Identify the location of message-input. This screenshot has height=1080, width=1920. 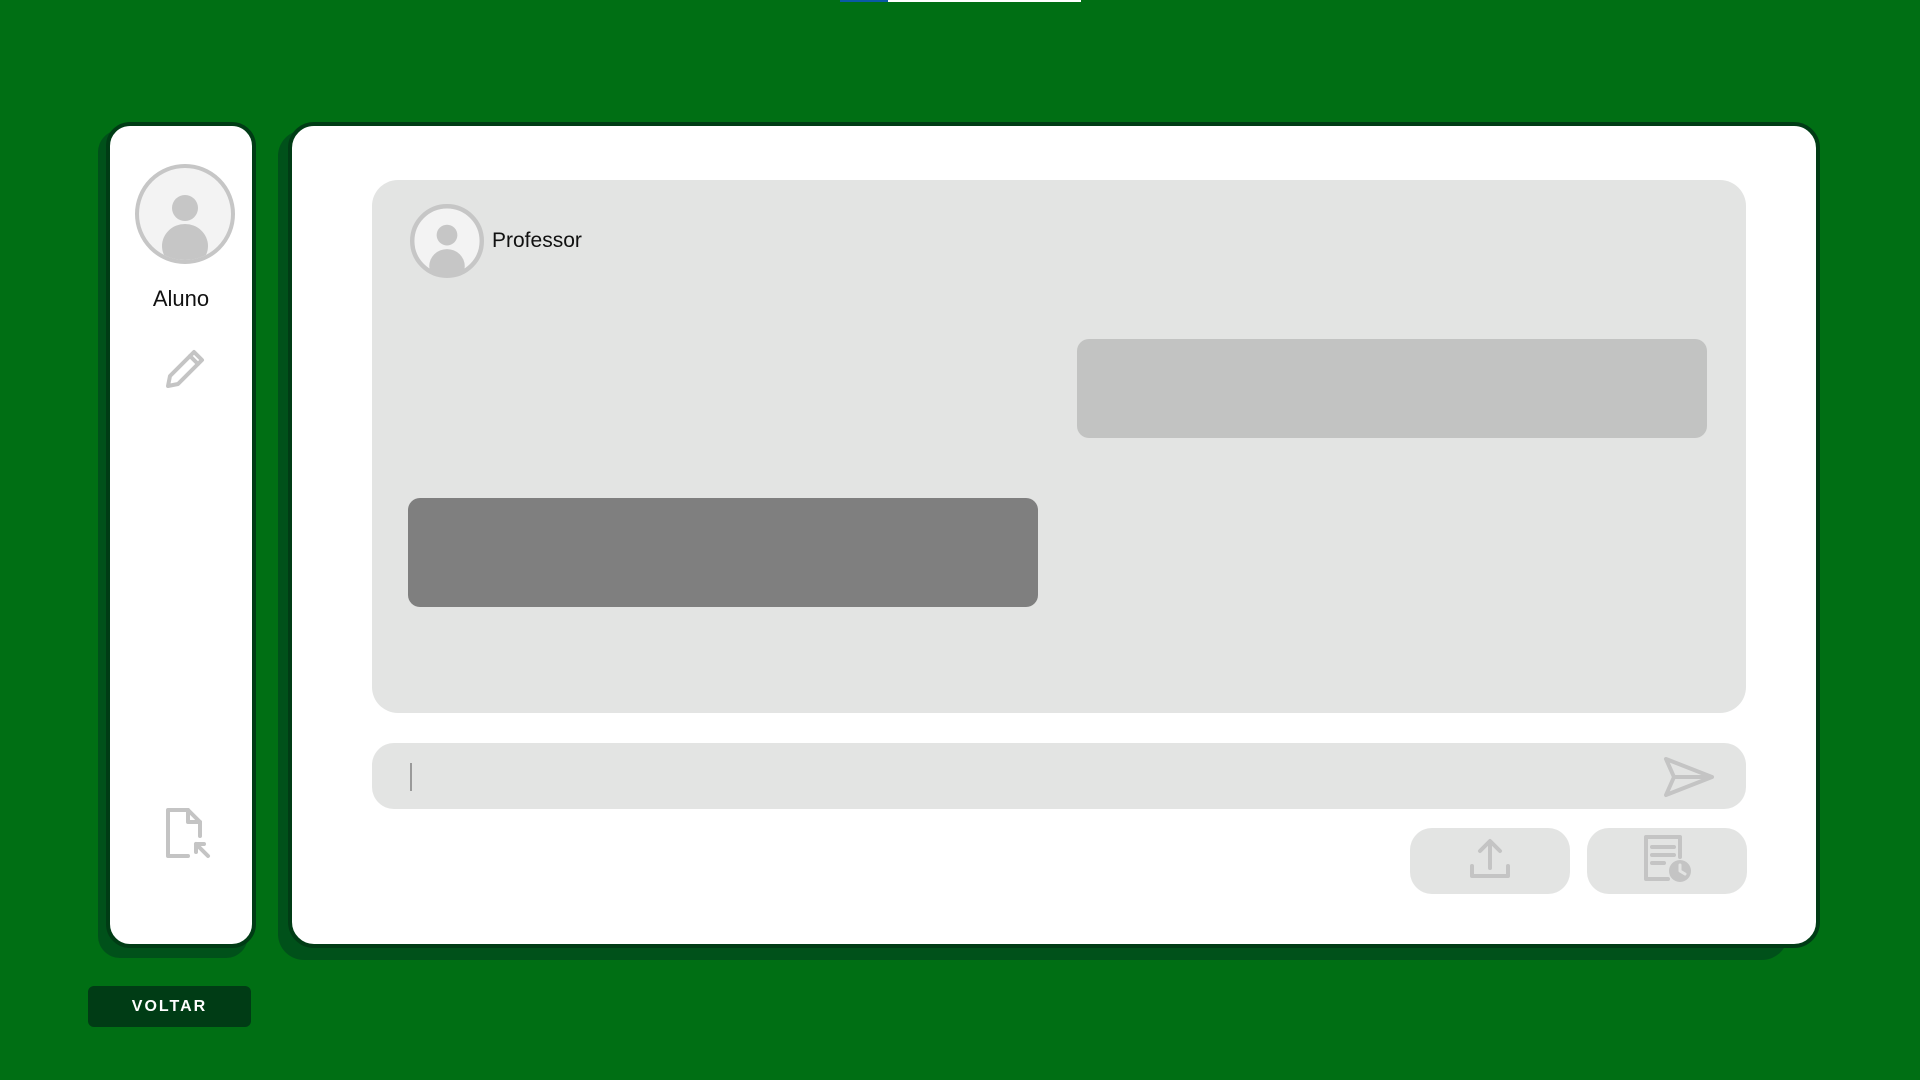
(1028, 776).